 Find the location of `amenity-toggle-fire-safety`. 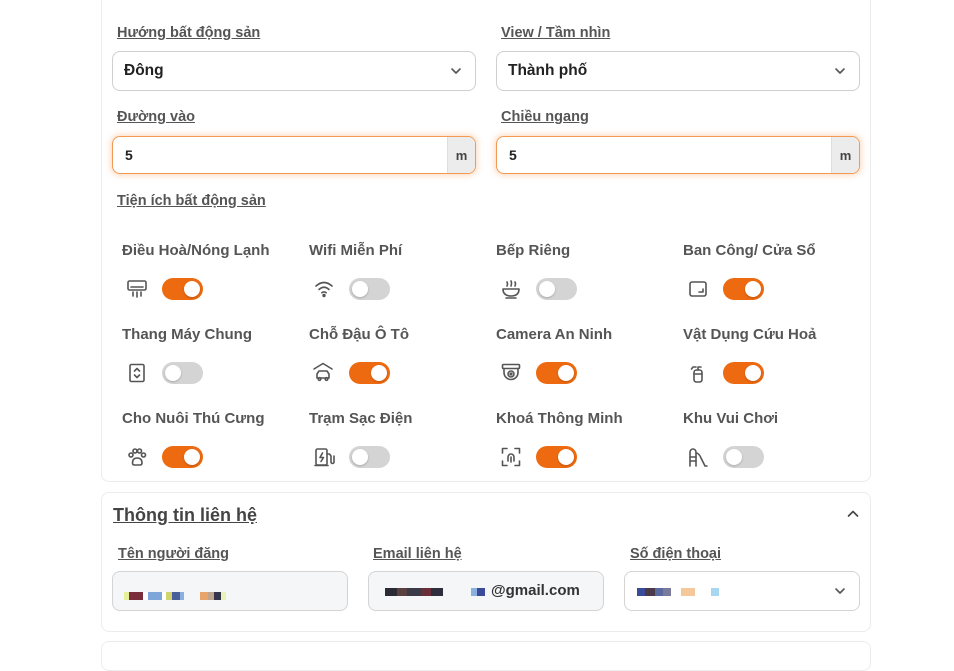

amenity-toggle-fire-safety is located at coordinates (743, 373).